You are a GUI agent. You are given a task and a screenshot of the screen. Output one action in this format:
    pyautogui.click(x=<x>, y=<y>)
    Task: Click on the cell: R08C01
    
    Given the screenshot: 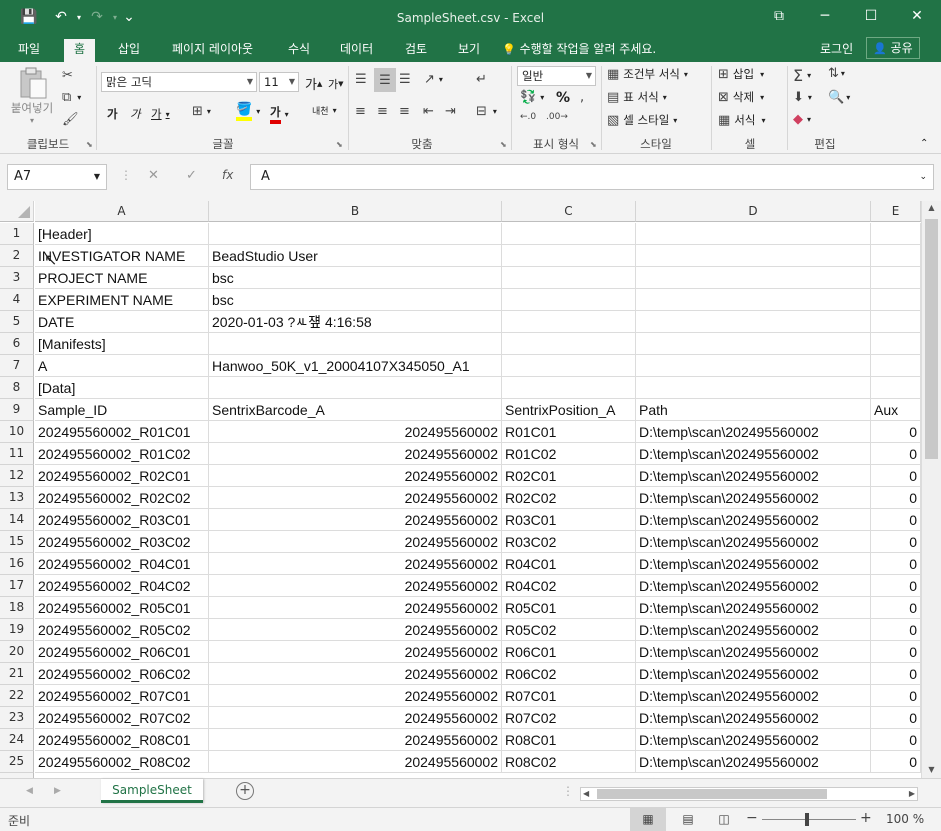 What is the action you would take?
    pyautogui.click(x=569, y=740)
    